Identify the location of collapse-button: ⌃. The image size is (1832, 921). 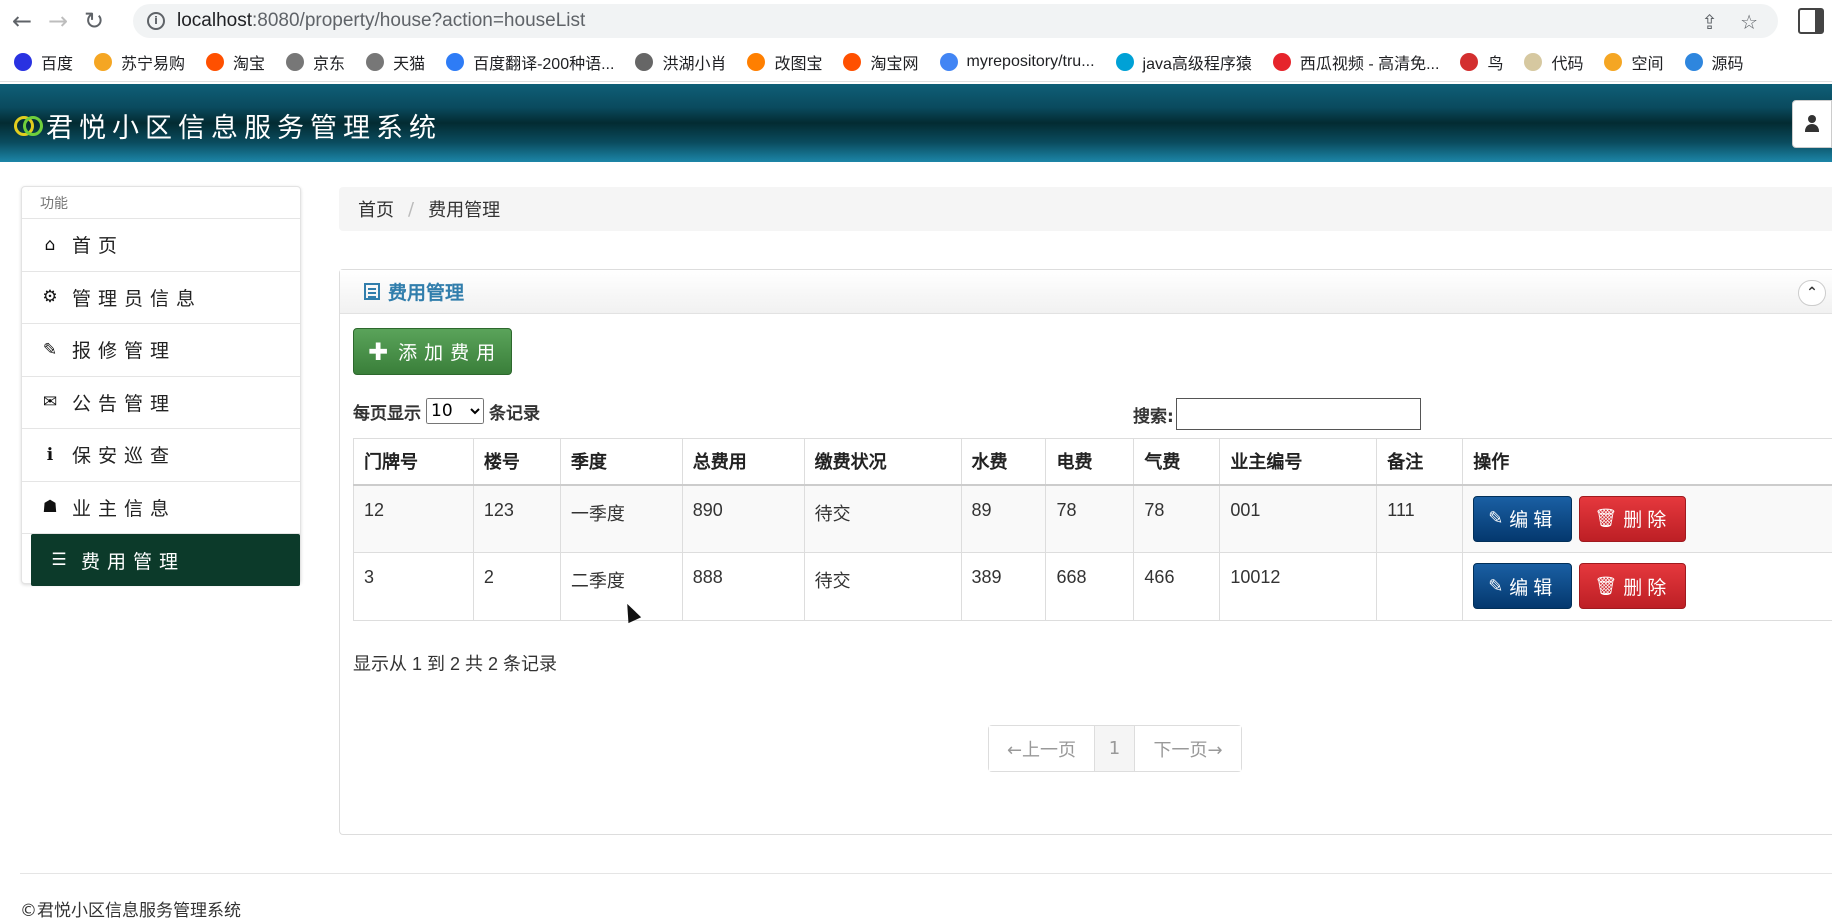
(1812, 293).